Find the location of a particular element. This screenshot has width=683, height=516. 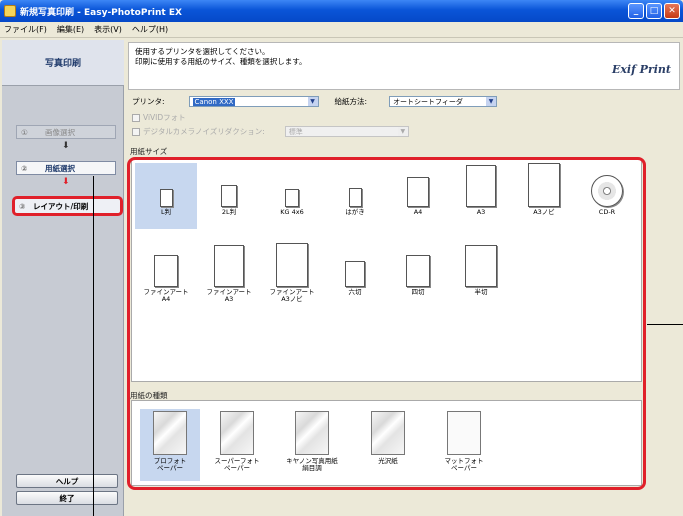

paper-size-fineart-a3-plus: ファインアート A3ノビ is located at coordinates (292, 279).